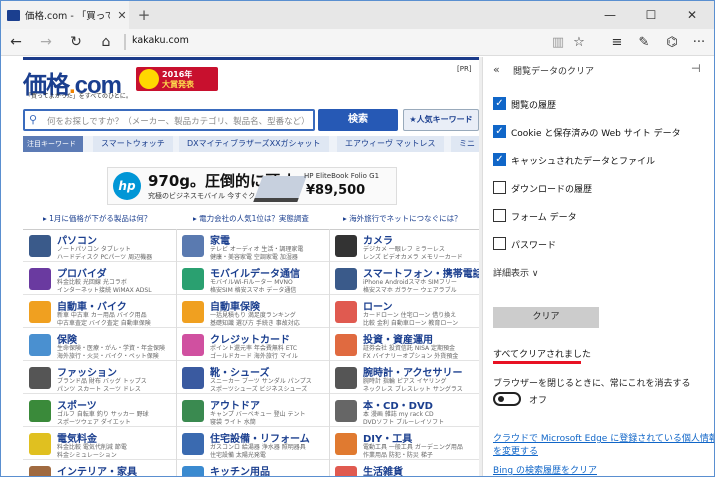 Image resolution: width=715 pixels, height=477 pixels. I want to click on category-sublinks: スポーツウェア ダイエット, so click(115, 421).